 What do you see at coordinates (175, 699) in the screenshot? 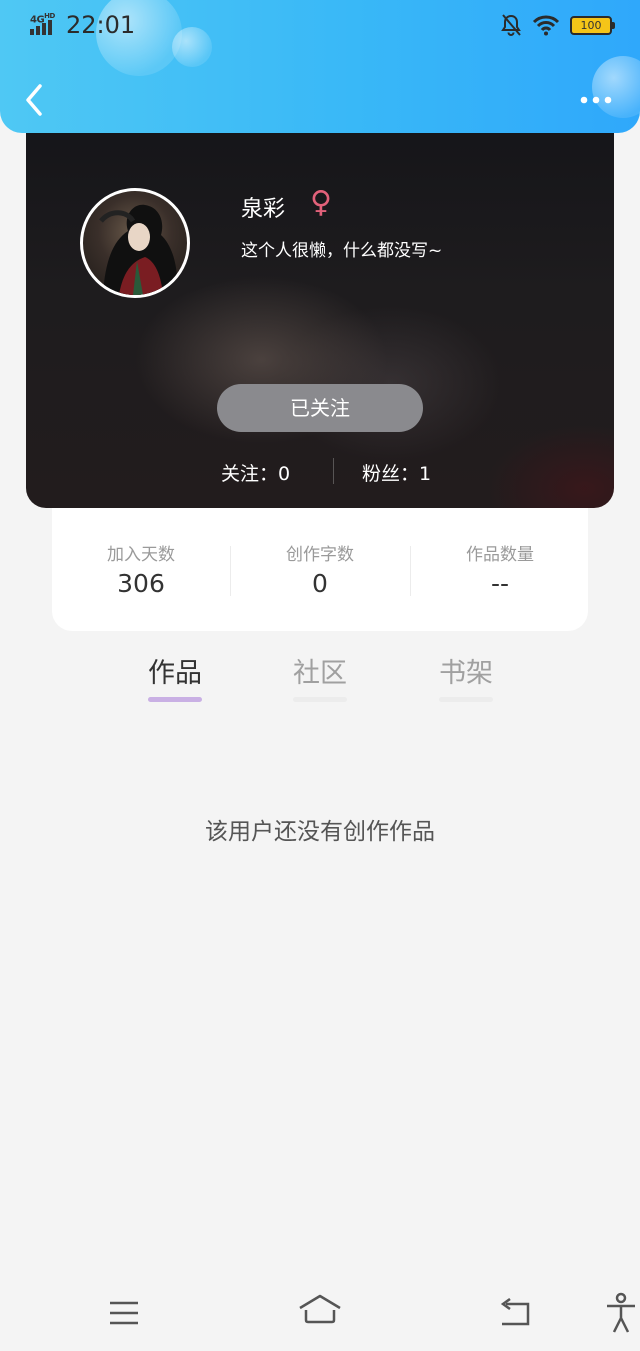
I see `tab-indicator-active` at bounding box center [175, 699].